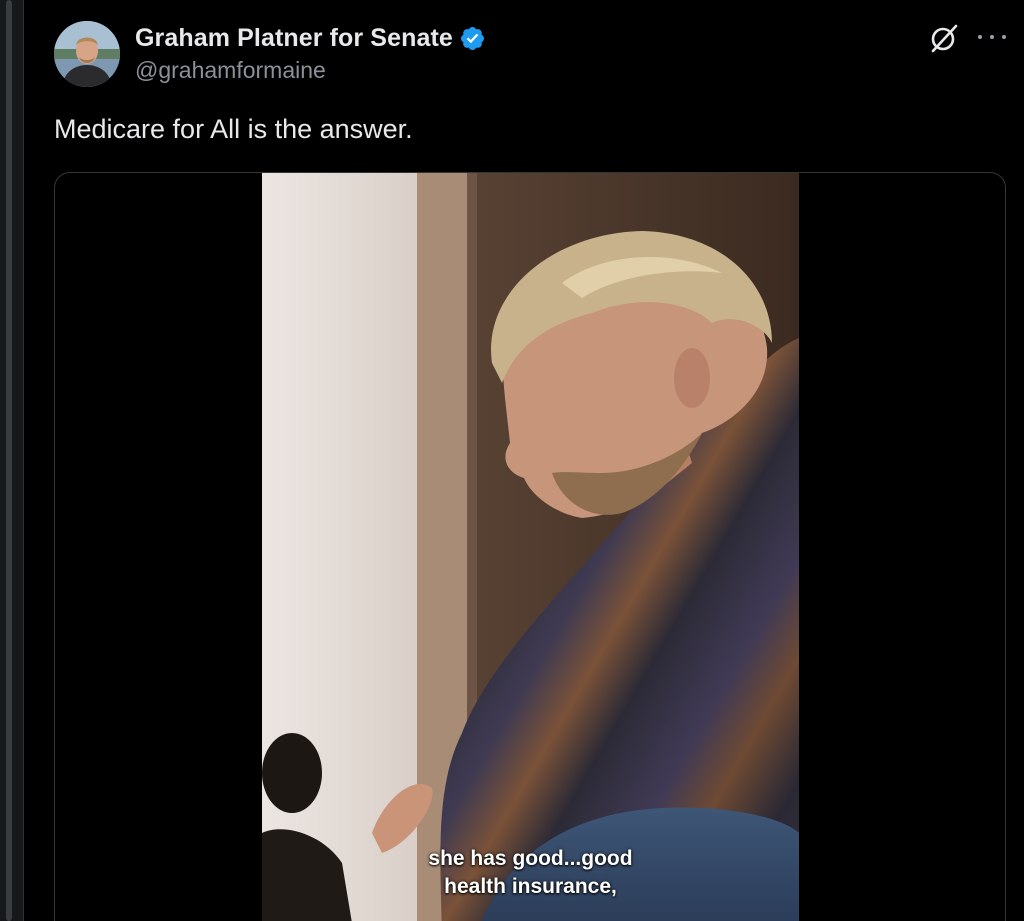 This screenshot has width=1024, height=921. Describe the element at coordinates (530, 873) in the screenshot. I see `video-caption: she has good...good health insurance,` at that location.